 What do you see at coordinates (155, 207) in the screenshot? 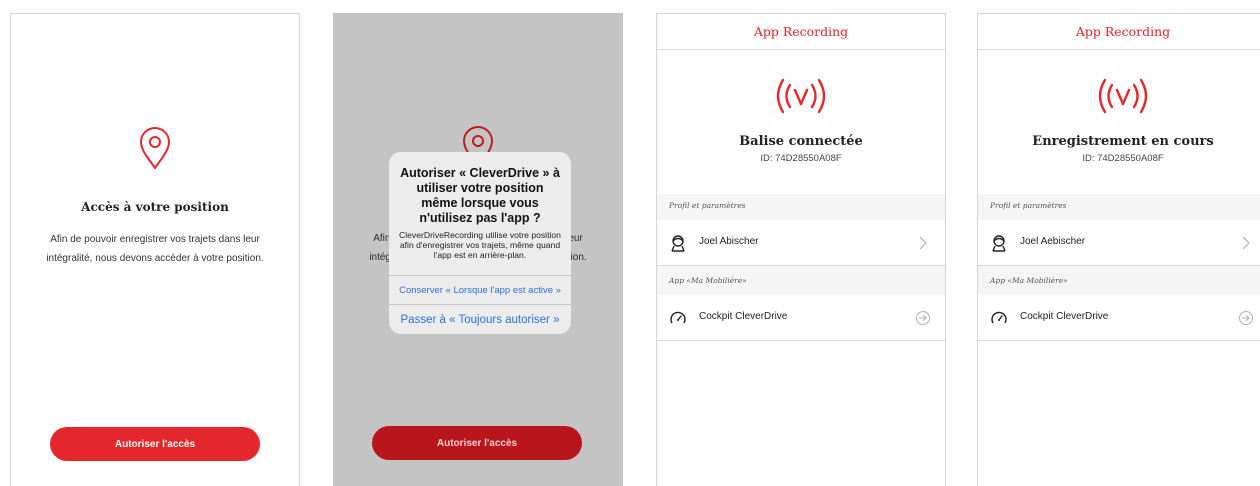
I see `permission-title: Accès à votre position` at bounding box center [155, 207].